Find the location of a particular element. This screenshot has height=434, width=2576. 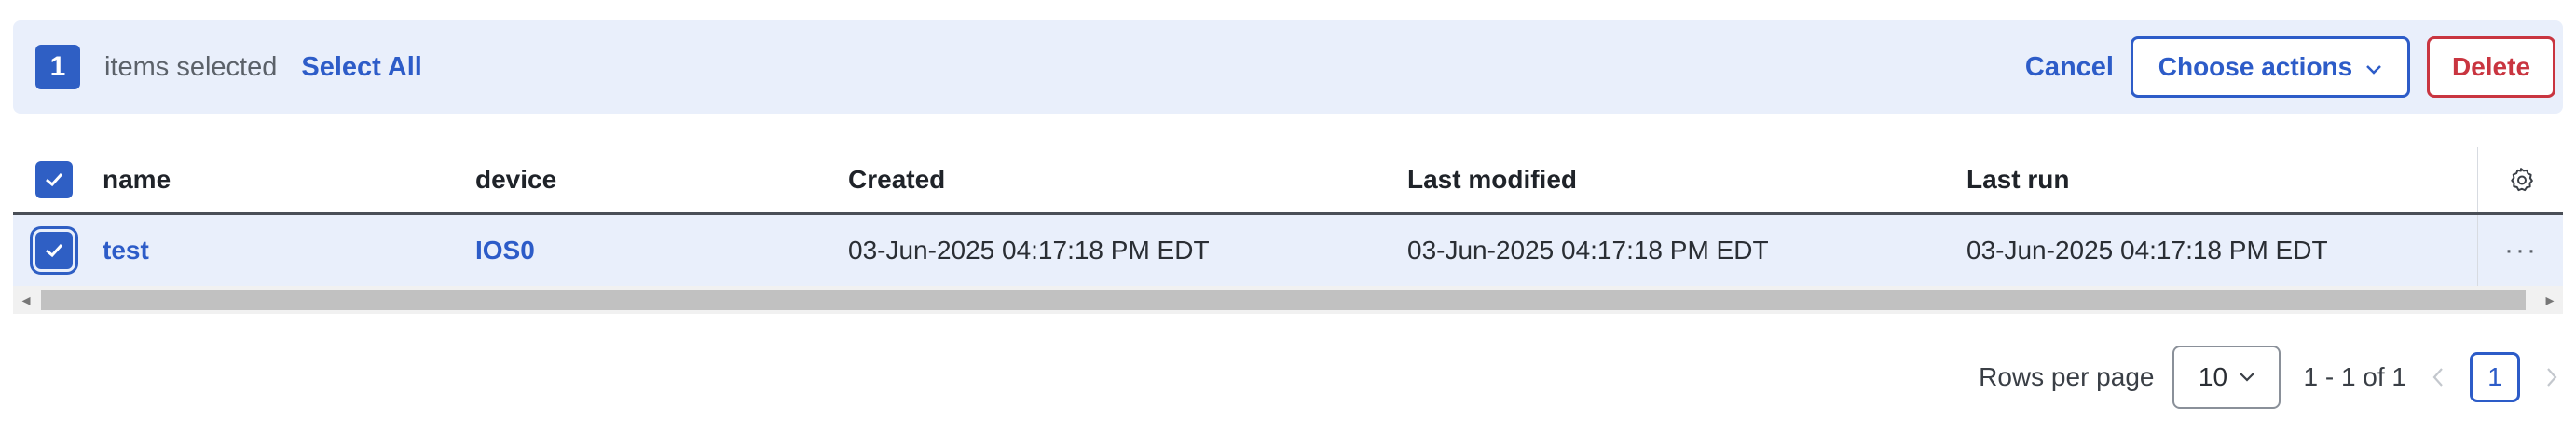

column-header-last-modified: Last modified is located at coordinates (1492, 179).